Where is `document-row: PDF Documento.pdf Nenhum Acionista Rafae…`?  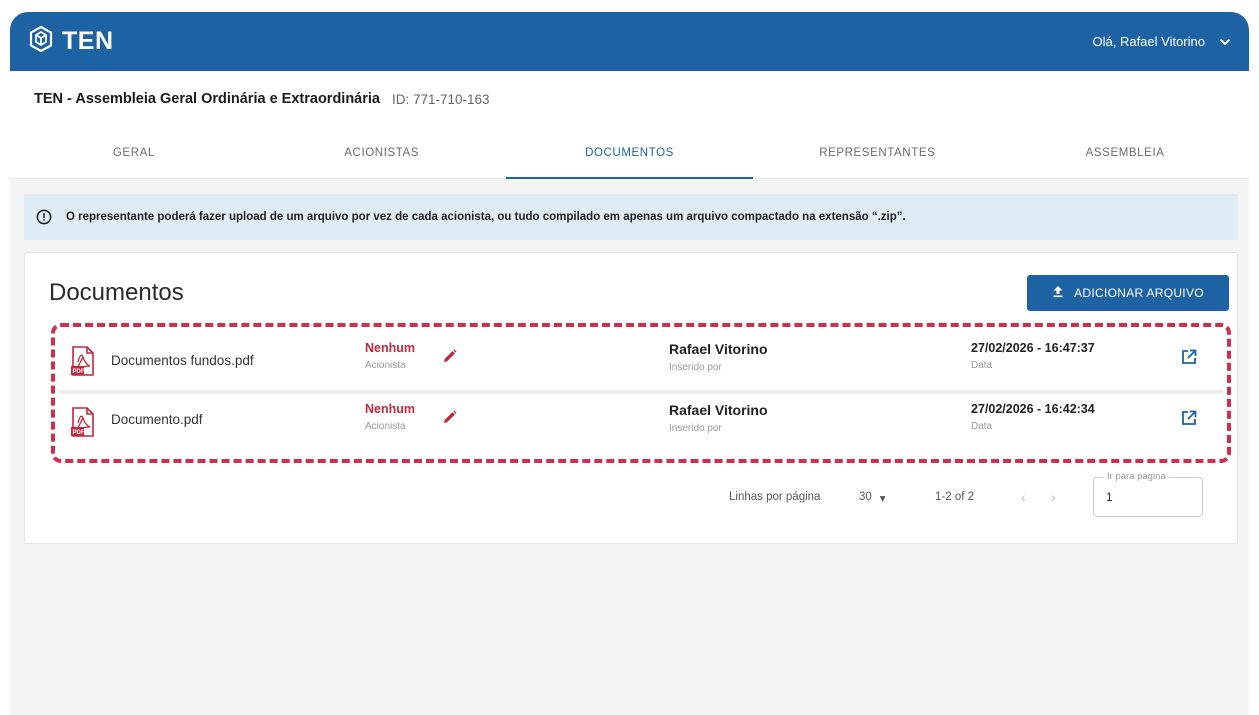 document-row: PDF Documento.pdf Nenhum Acionista Rafae… is located at coordinates (641, 417).